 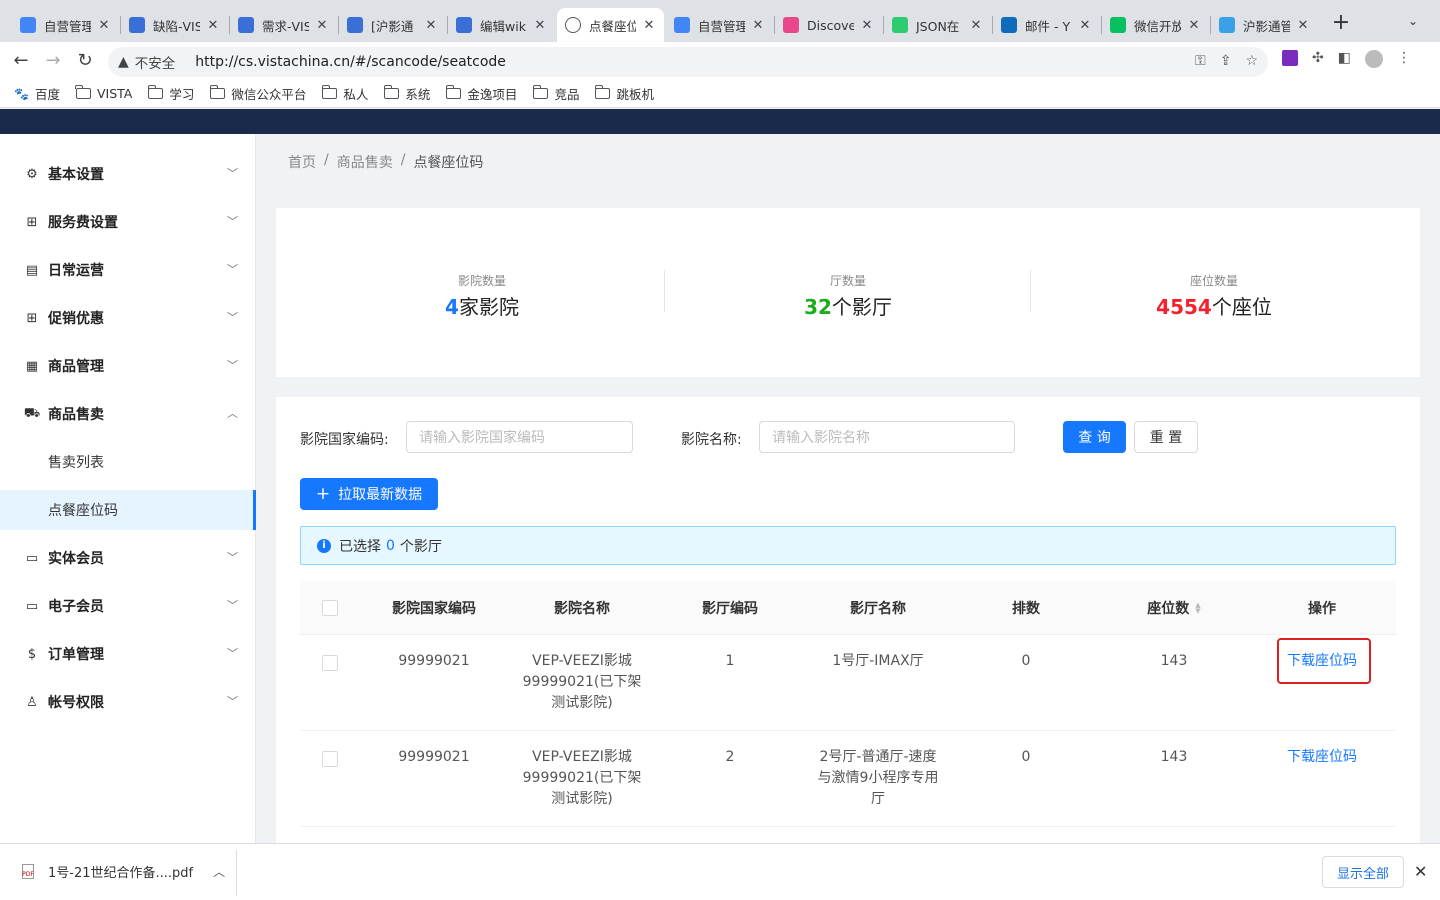 What do you see at coordinates (128, 270) in the screenshot?
I see `sidebar-menu-item: ▤ 日常运营 ﹀` at bounding box center [128, 270].